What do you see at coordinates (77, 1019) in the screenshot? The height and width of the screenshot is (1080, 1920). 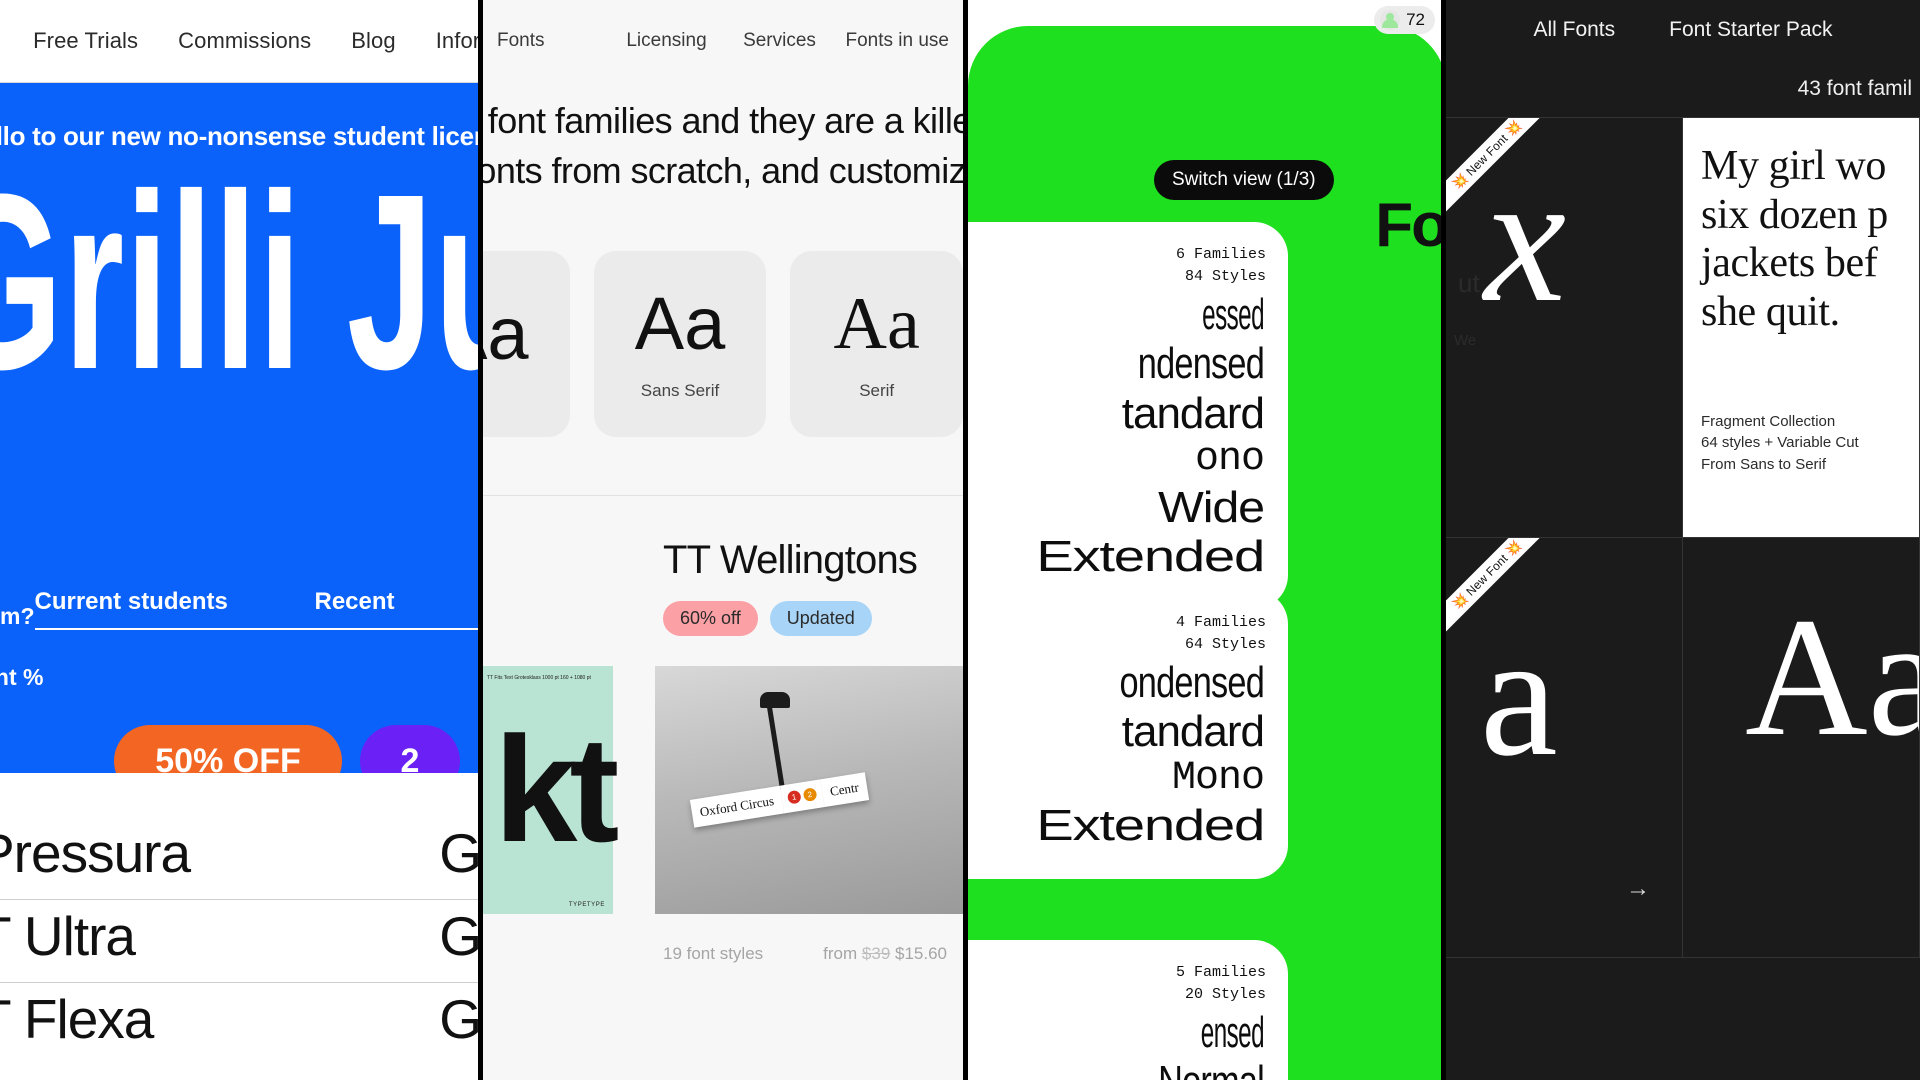 I see `font-name: T Flexa` at bounding box center [77, 1019].